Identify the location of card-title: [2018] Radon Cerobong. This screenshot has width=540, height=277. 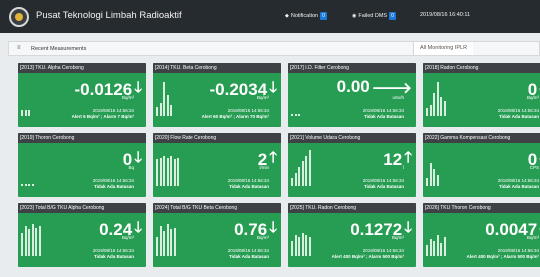
(481, 68).